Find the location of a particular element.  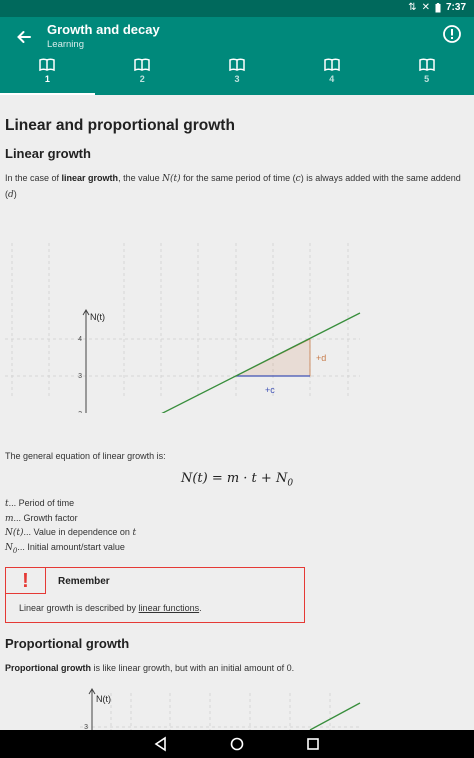

nav-back-icon is located at coordinates (161, 744).